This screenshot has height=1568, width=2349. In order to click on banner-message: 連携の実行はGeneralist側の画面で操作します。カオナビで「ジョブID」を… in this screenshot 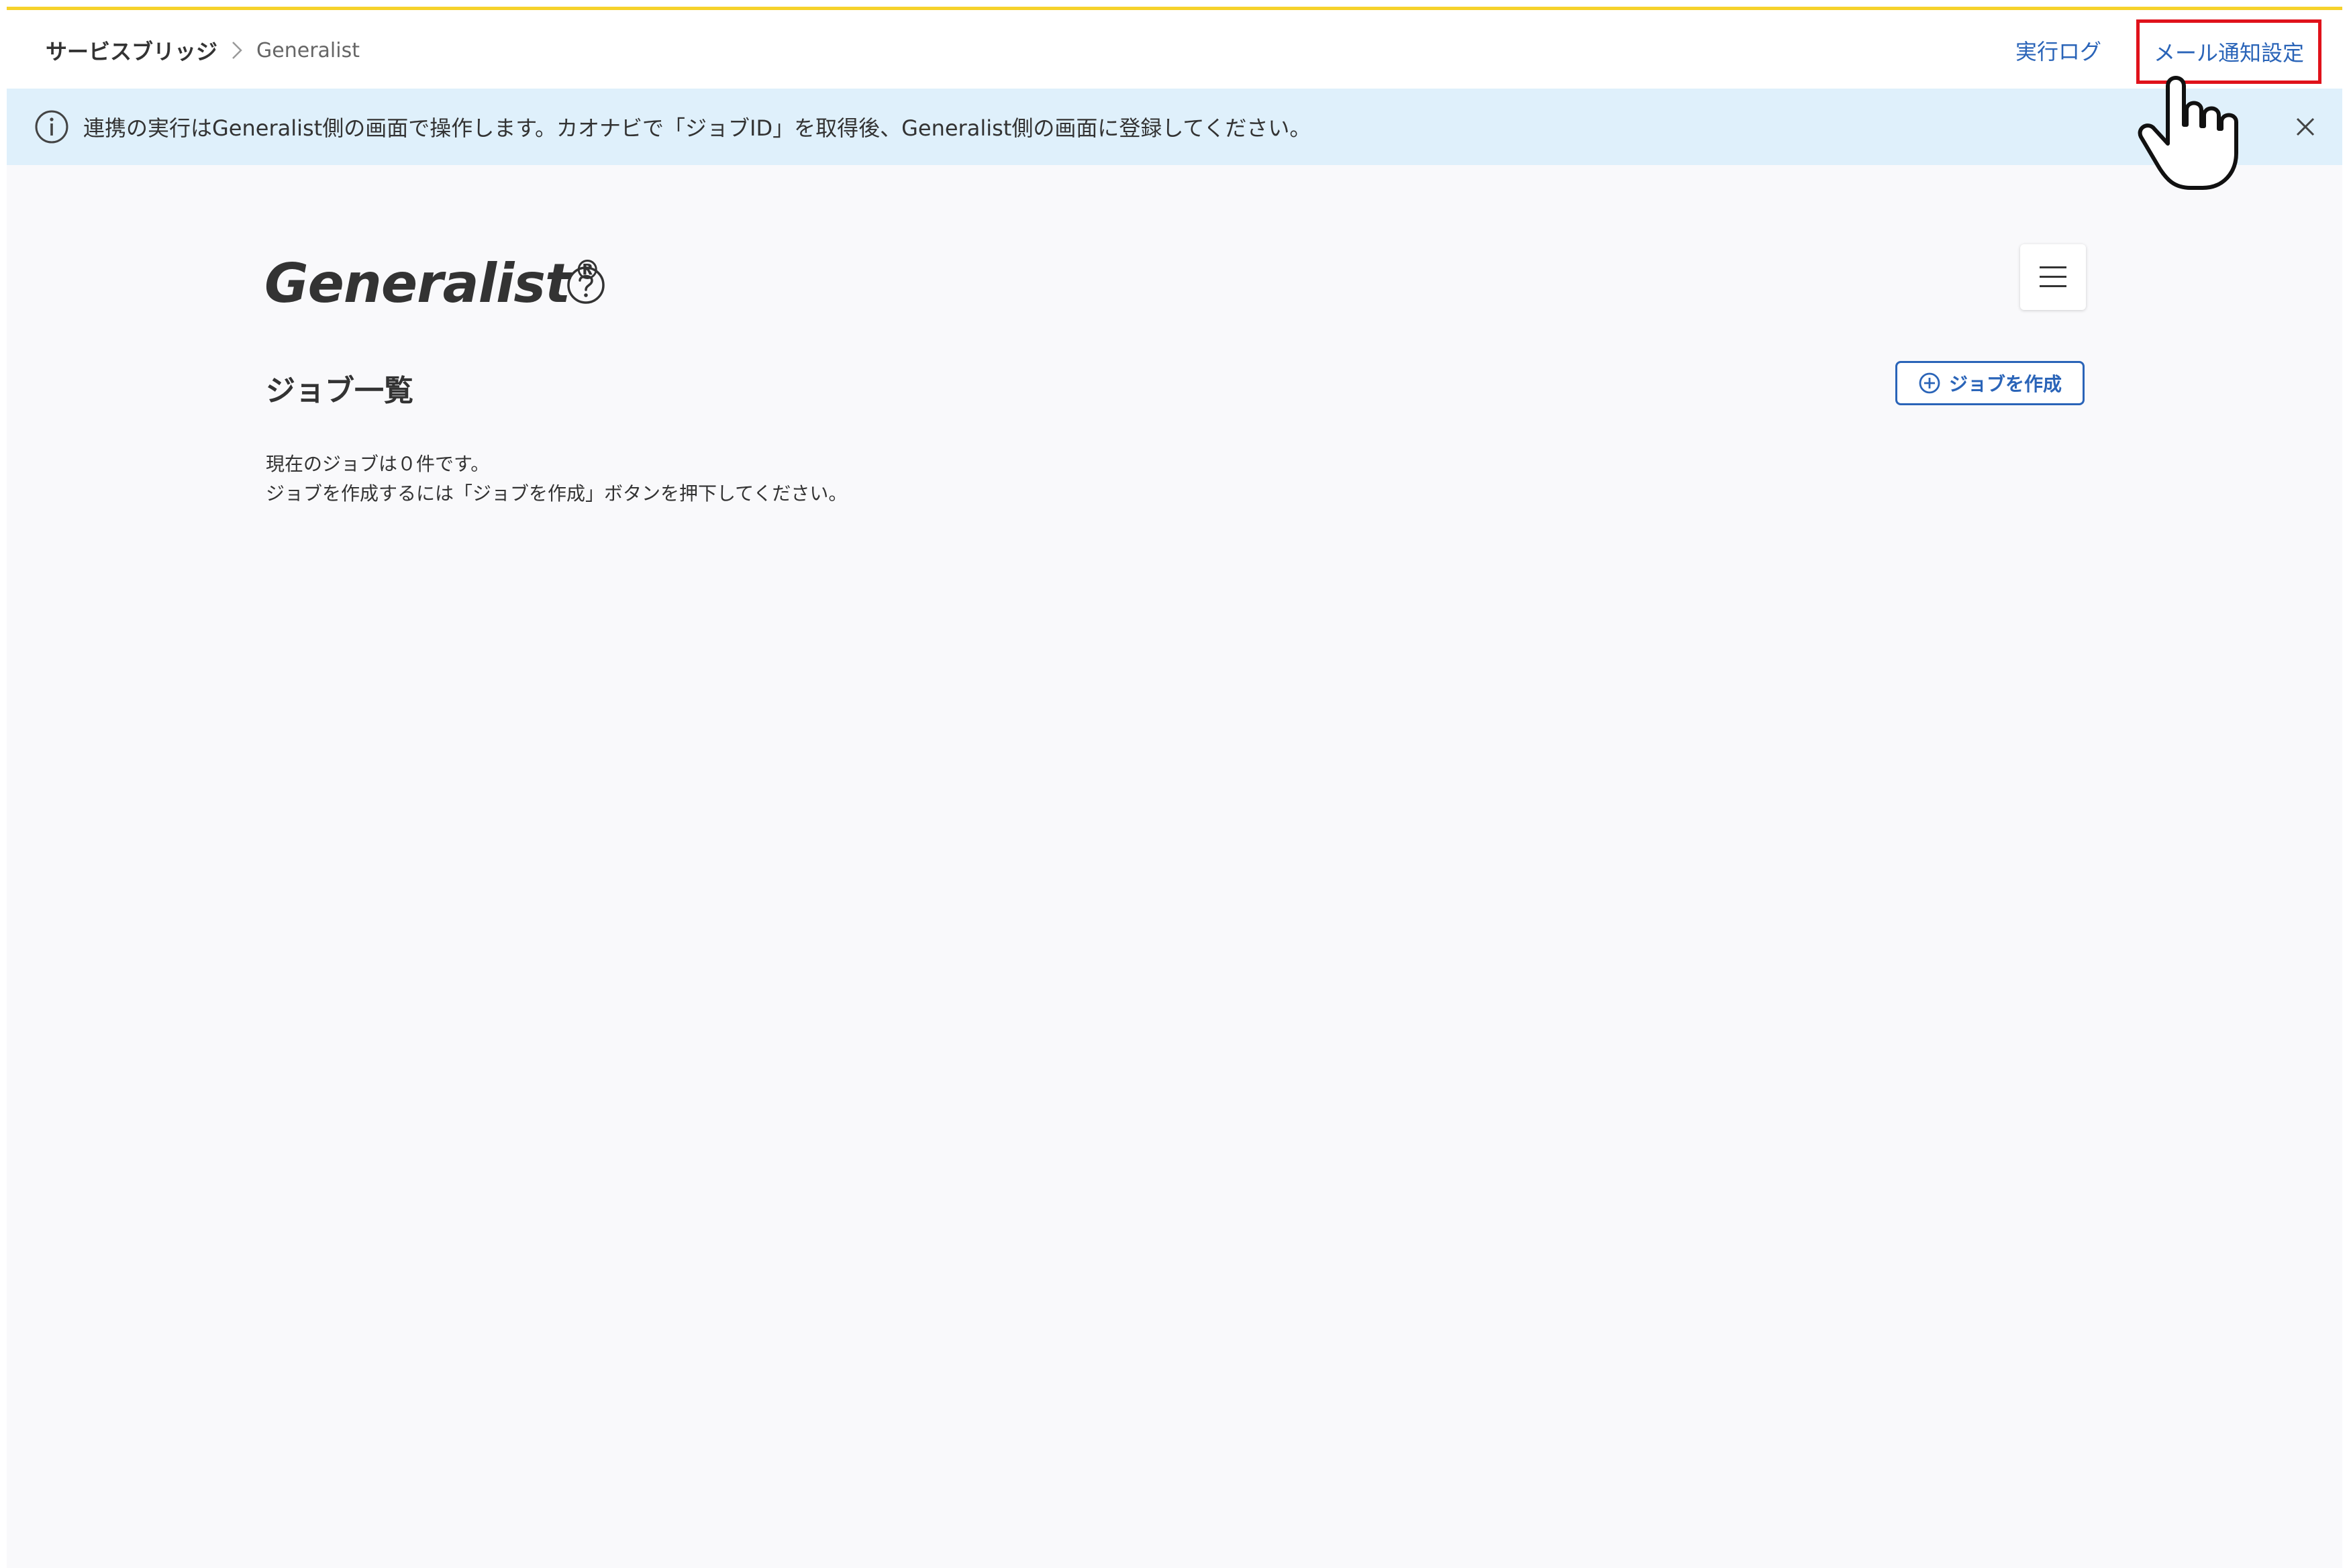, I will do `click(697, 128)`.